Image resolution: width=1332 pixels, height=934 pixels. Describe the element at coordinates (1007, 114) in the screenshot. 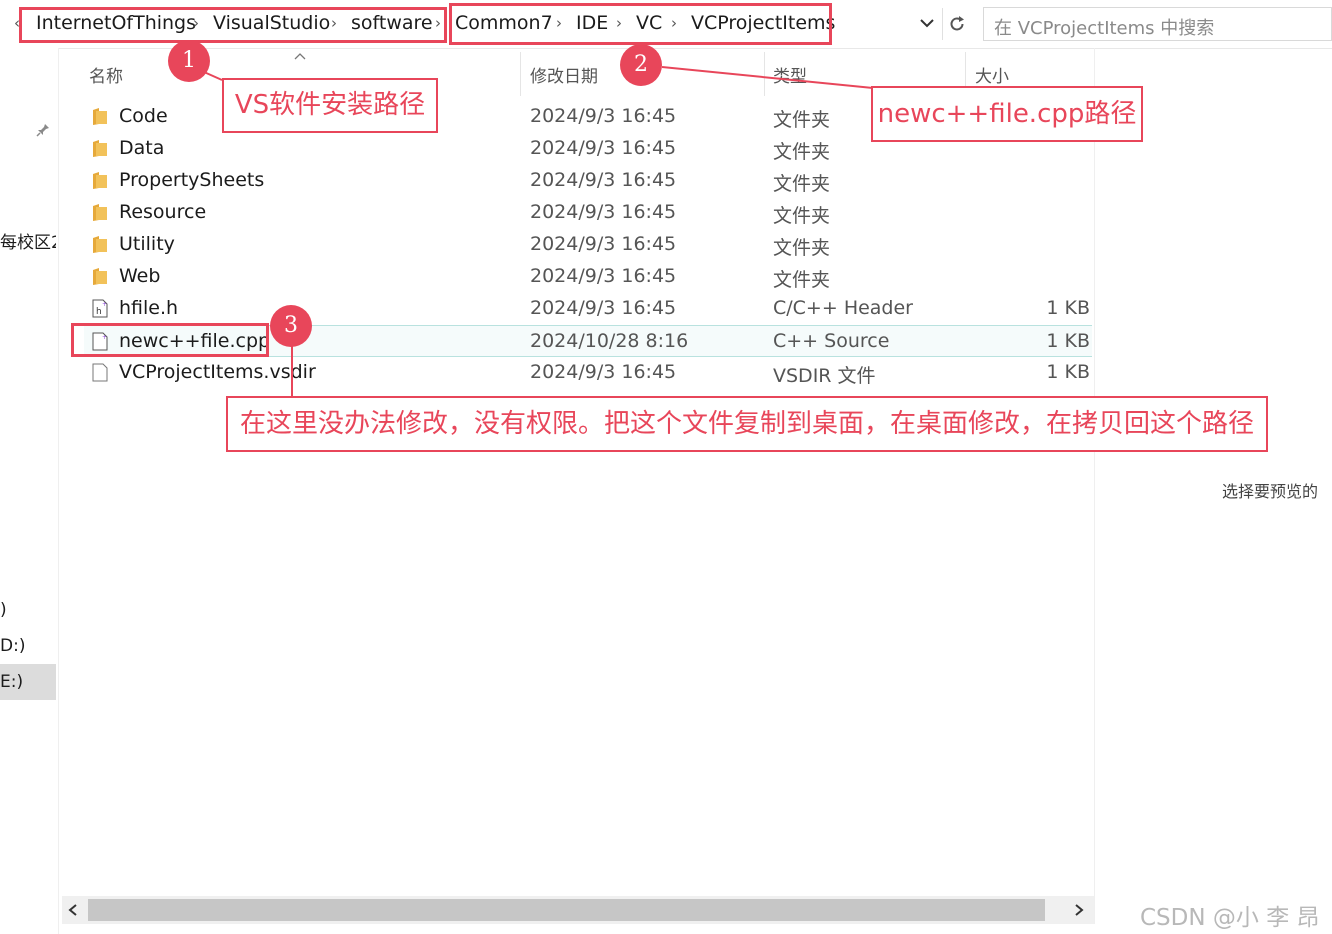

I see `annotation-note-cpp-path: newc++file.cpp路径` at that location.